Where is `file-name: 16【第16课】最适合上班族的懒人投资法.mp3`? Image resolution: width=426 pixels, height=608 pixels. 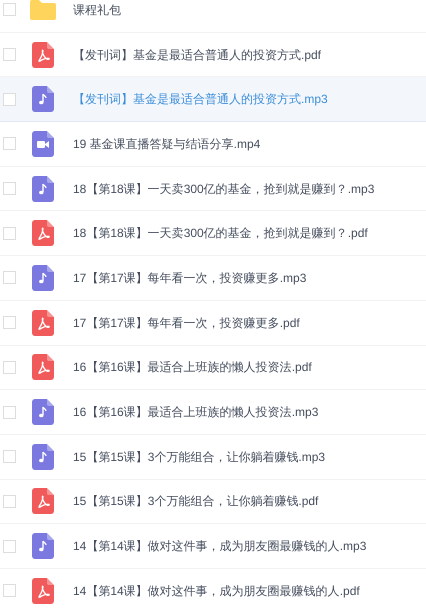 file-name: 16【第16课】最适合上班族的懒人投资法.mp3 is located at coordinates (195, 412).